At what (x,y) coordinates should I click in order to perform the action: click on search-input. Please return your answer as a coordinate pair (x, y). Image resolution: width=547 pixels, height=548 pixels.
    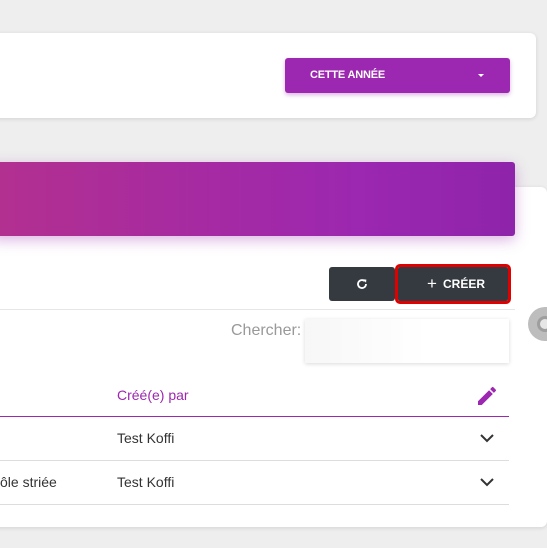
    Looking at the image, I should click on (407, 341).